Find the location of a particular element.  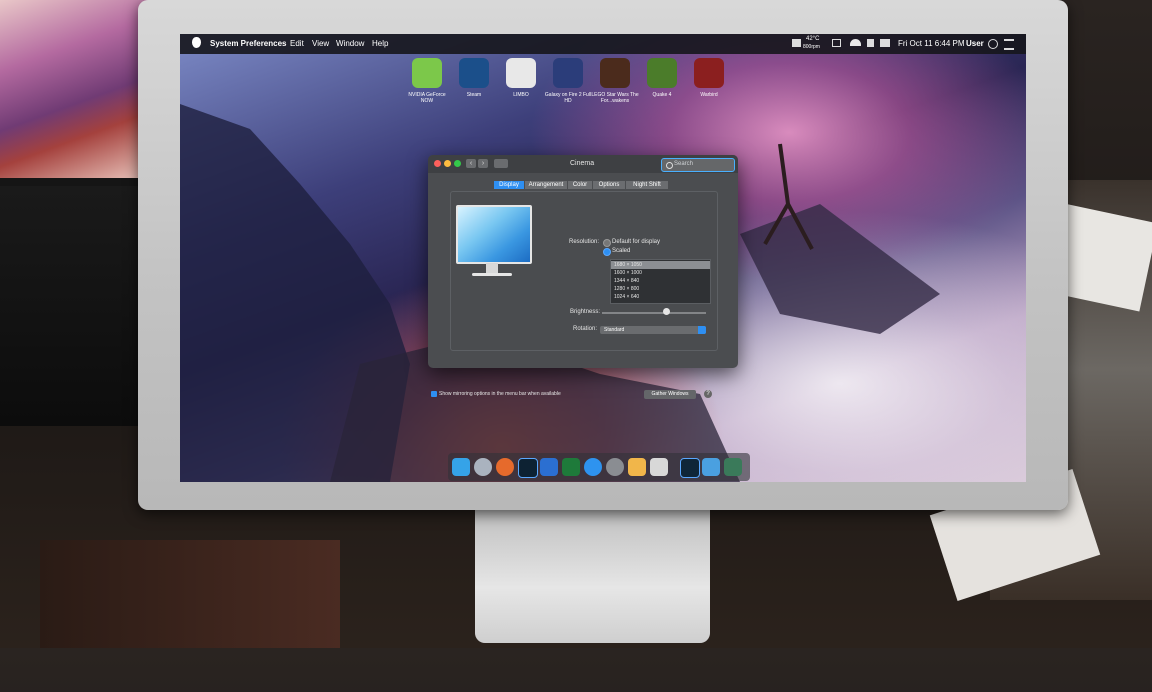

lightroom-classic-icon is located at coordinates (690, 468).